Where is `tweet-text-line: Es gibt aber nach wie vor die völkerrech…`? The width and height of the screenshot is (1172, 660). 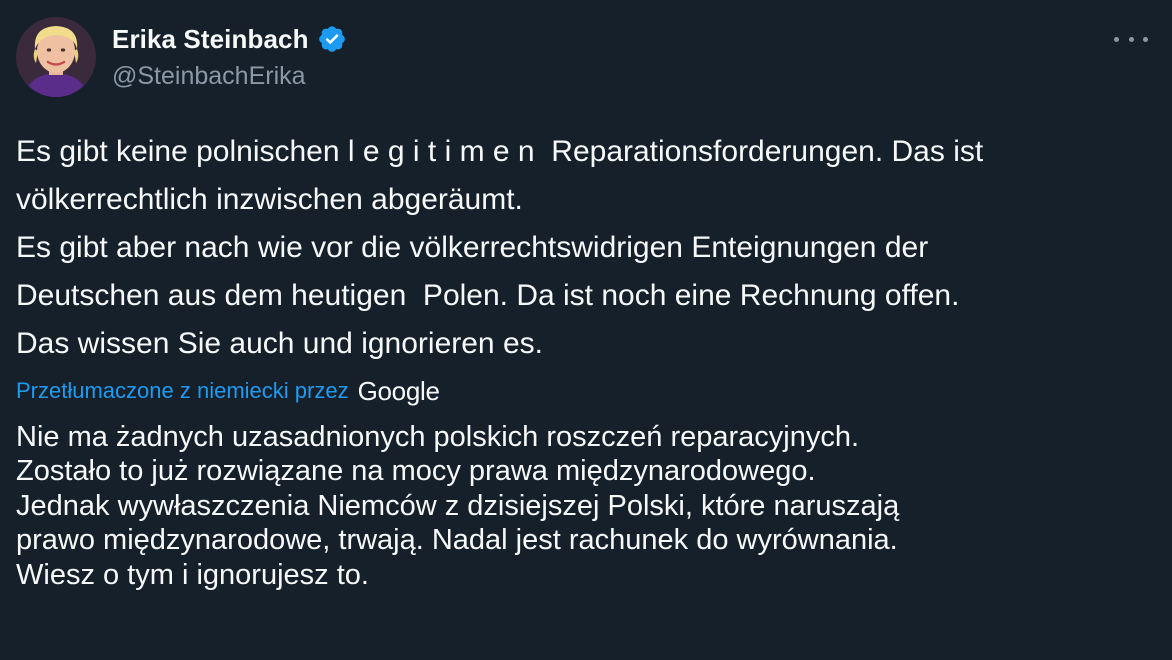 tweet-text-line: Es gibt aber nach wie vor die völkerrech… is located at coordinates (472, 247).